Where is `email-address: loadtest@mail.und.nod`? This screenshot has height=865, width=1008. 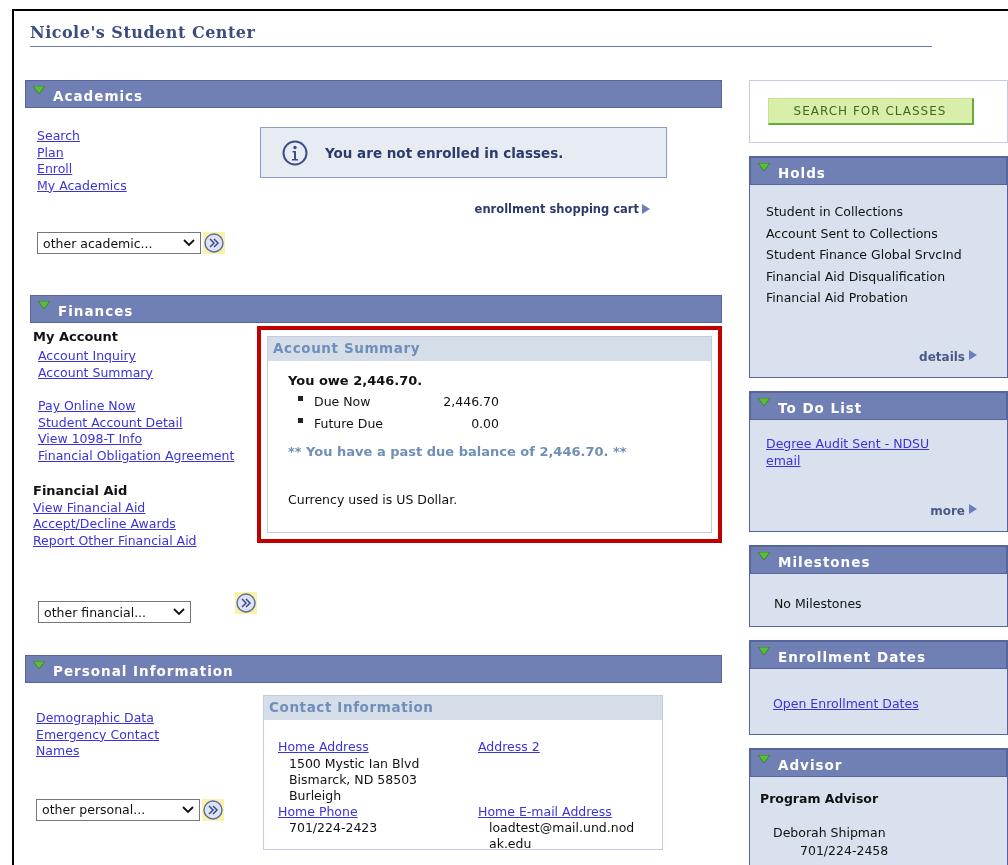 email-address: loadtest@mail.und.nod is located at coordinates (562, 828).